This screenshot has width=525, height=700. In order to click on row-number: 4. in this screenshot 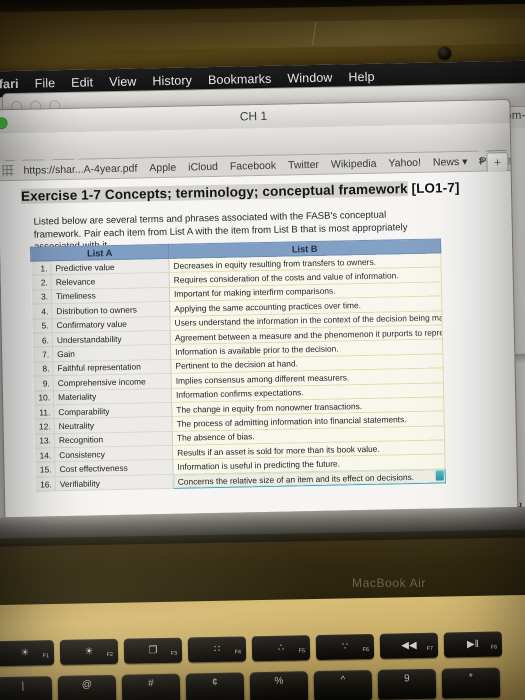, I will do `click(41, 311)`.